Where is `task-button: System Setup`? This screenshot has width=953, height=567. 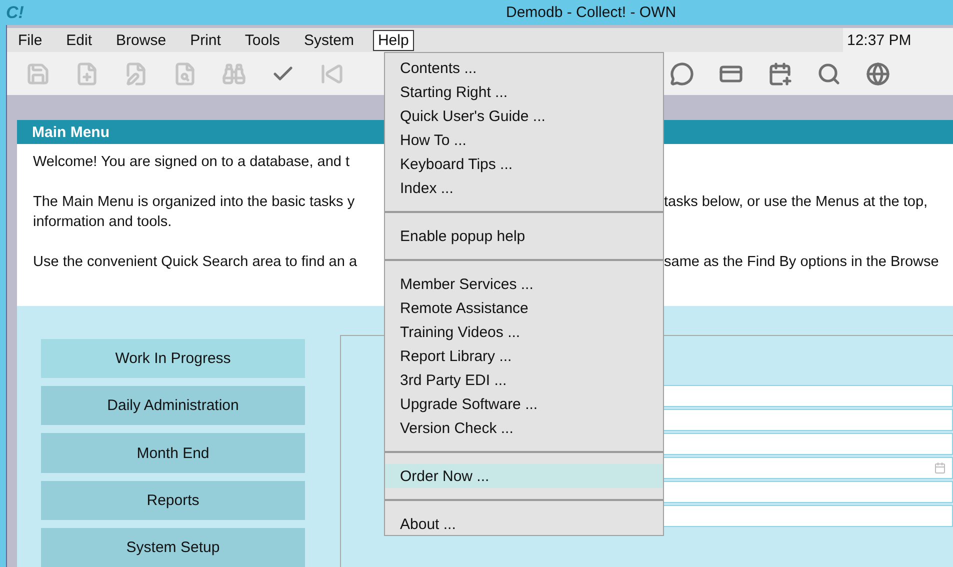
task-button: System Setup is located at coordinates (173, 547).